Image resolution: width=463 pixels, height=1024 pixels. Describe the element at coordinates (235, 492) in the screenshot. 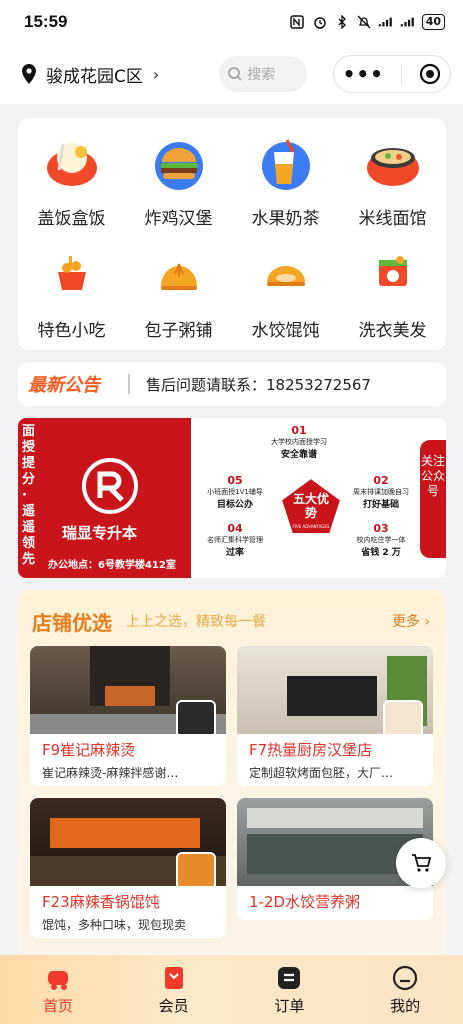

I see `banner-advantage-5: 05 小班面授1V1辅导 目标公办` at that location.